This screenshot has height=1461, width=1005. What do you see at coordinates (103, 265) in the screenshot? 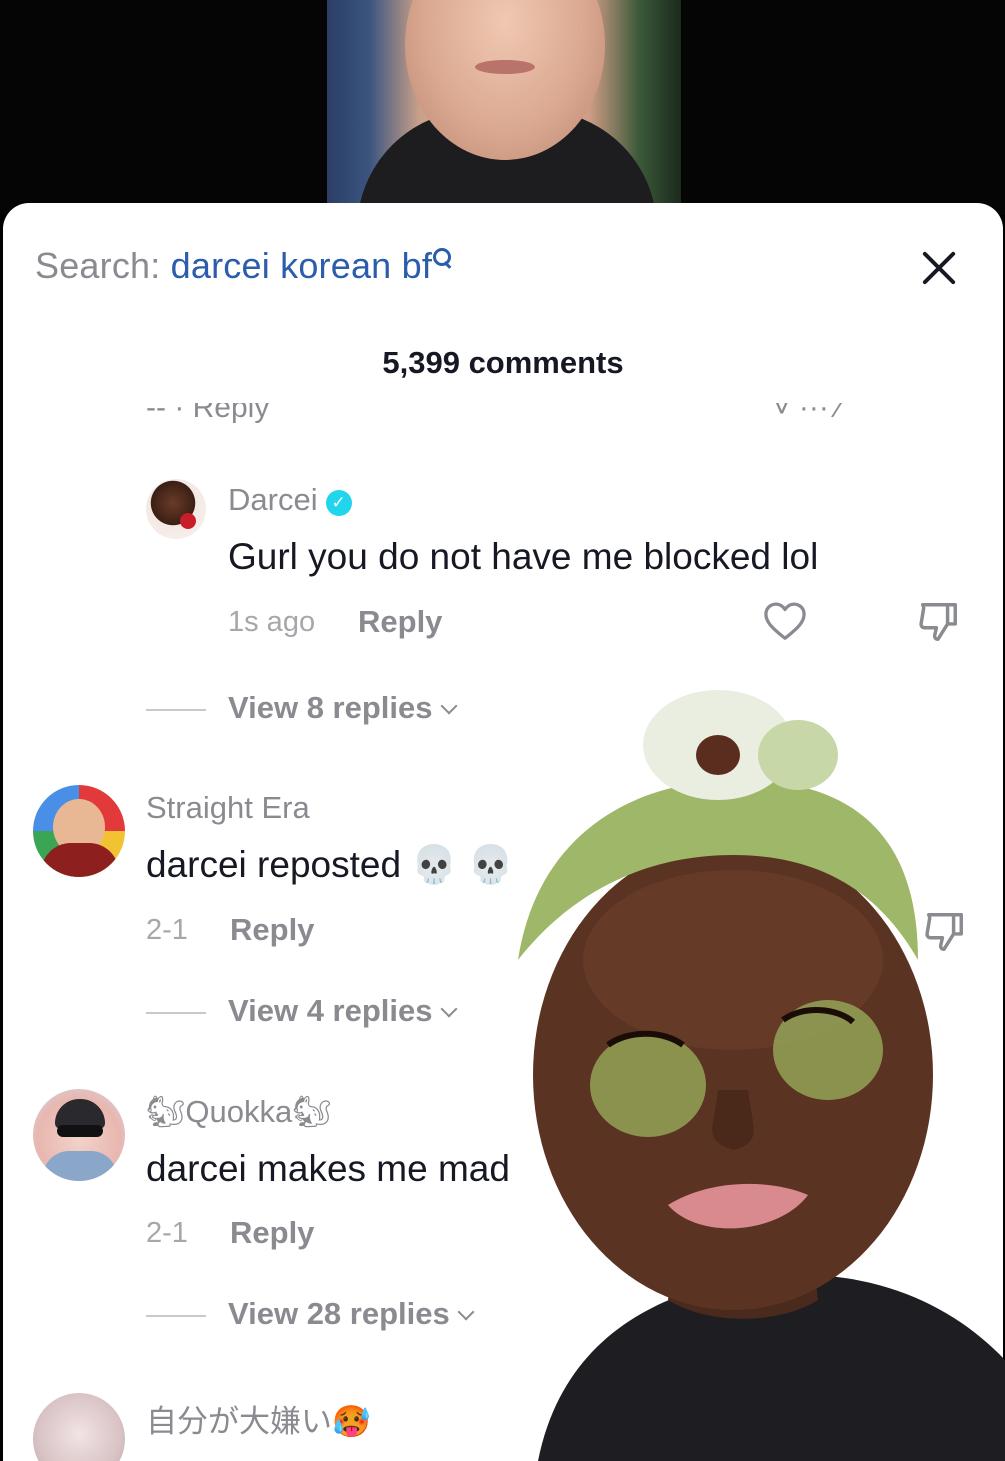
I see `search-prefix: Search:` at bounding box center [103, 265].